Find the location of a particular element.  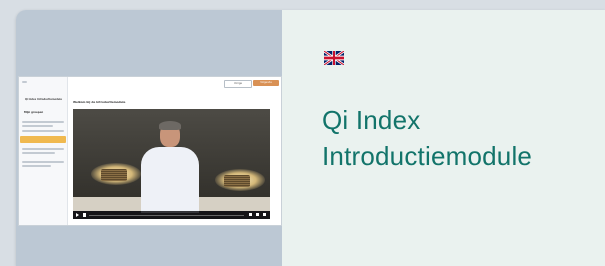

thumbnail-prev-button: Vorige is located at coordinates (238, 84).